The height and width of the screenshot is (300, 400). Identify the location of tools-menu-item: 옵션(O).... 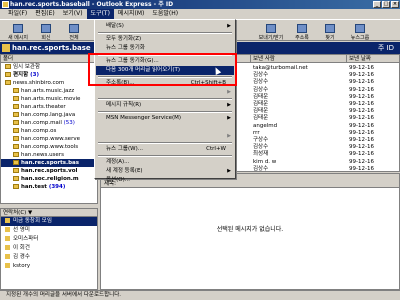
(165, 180).